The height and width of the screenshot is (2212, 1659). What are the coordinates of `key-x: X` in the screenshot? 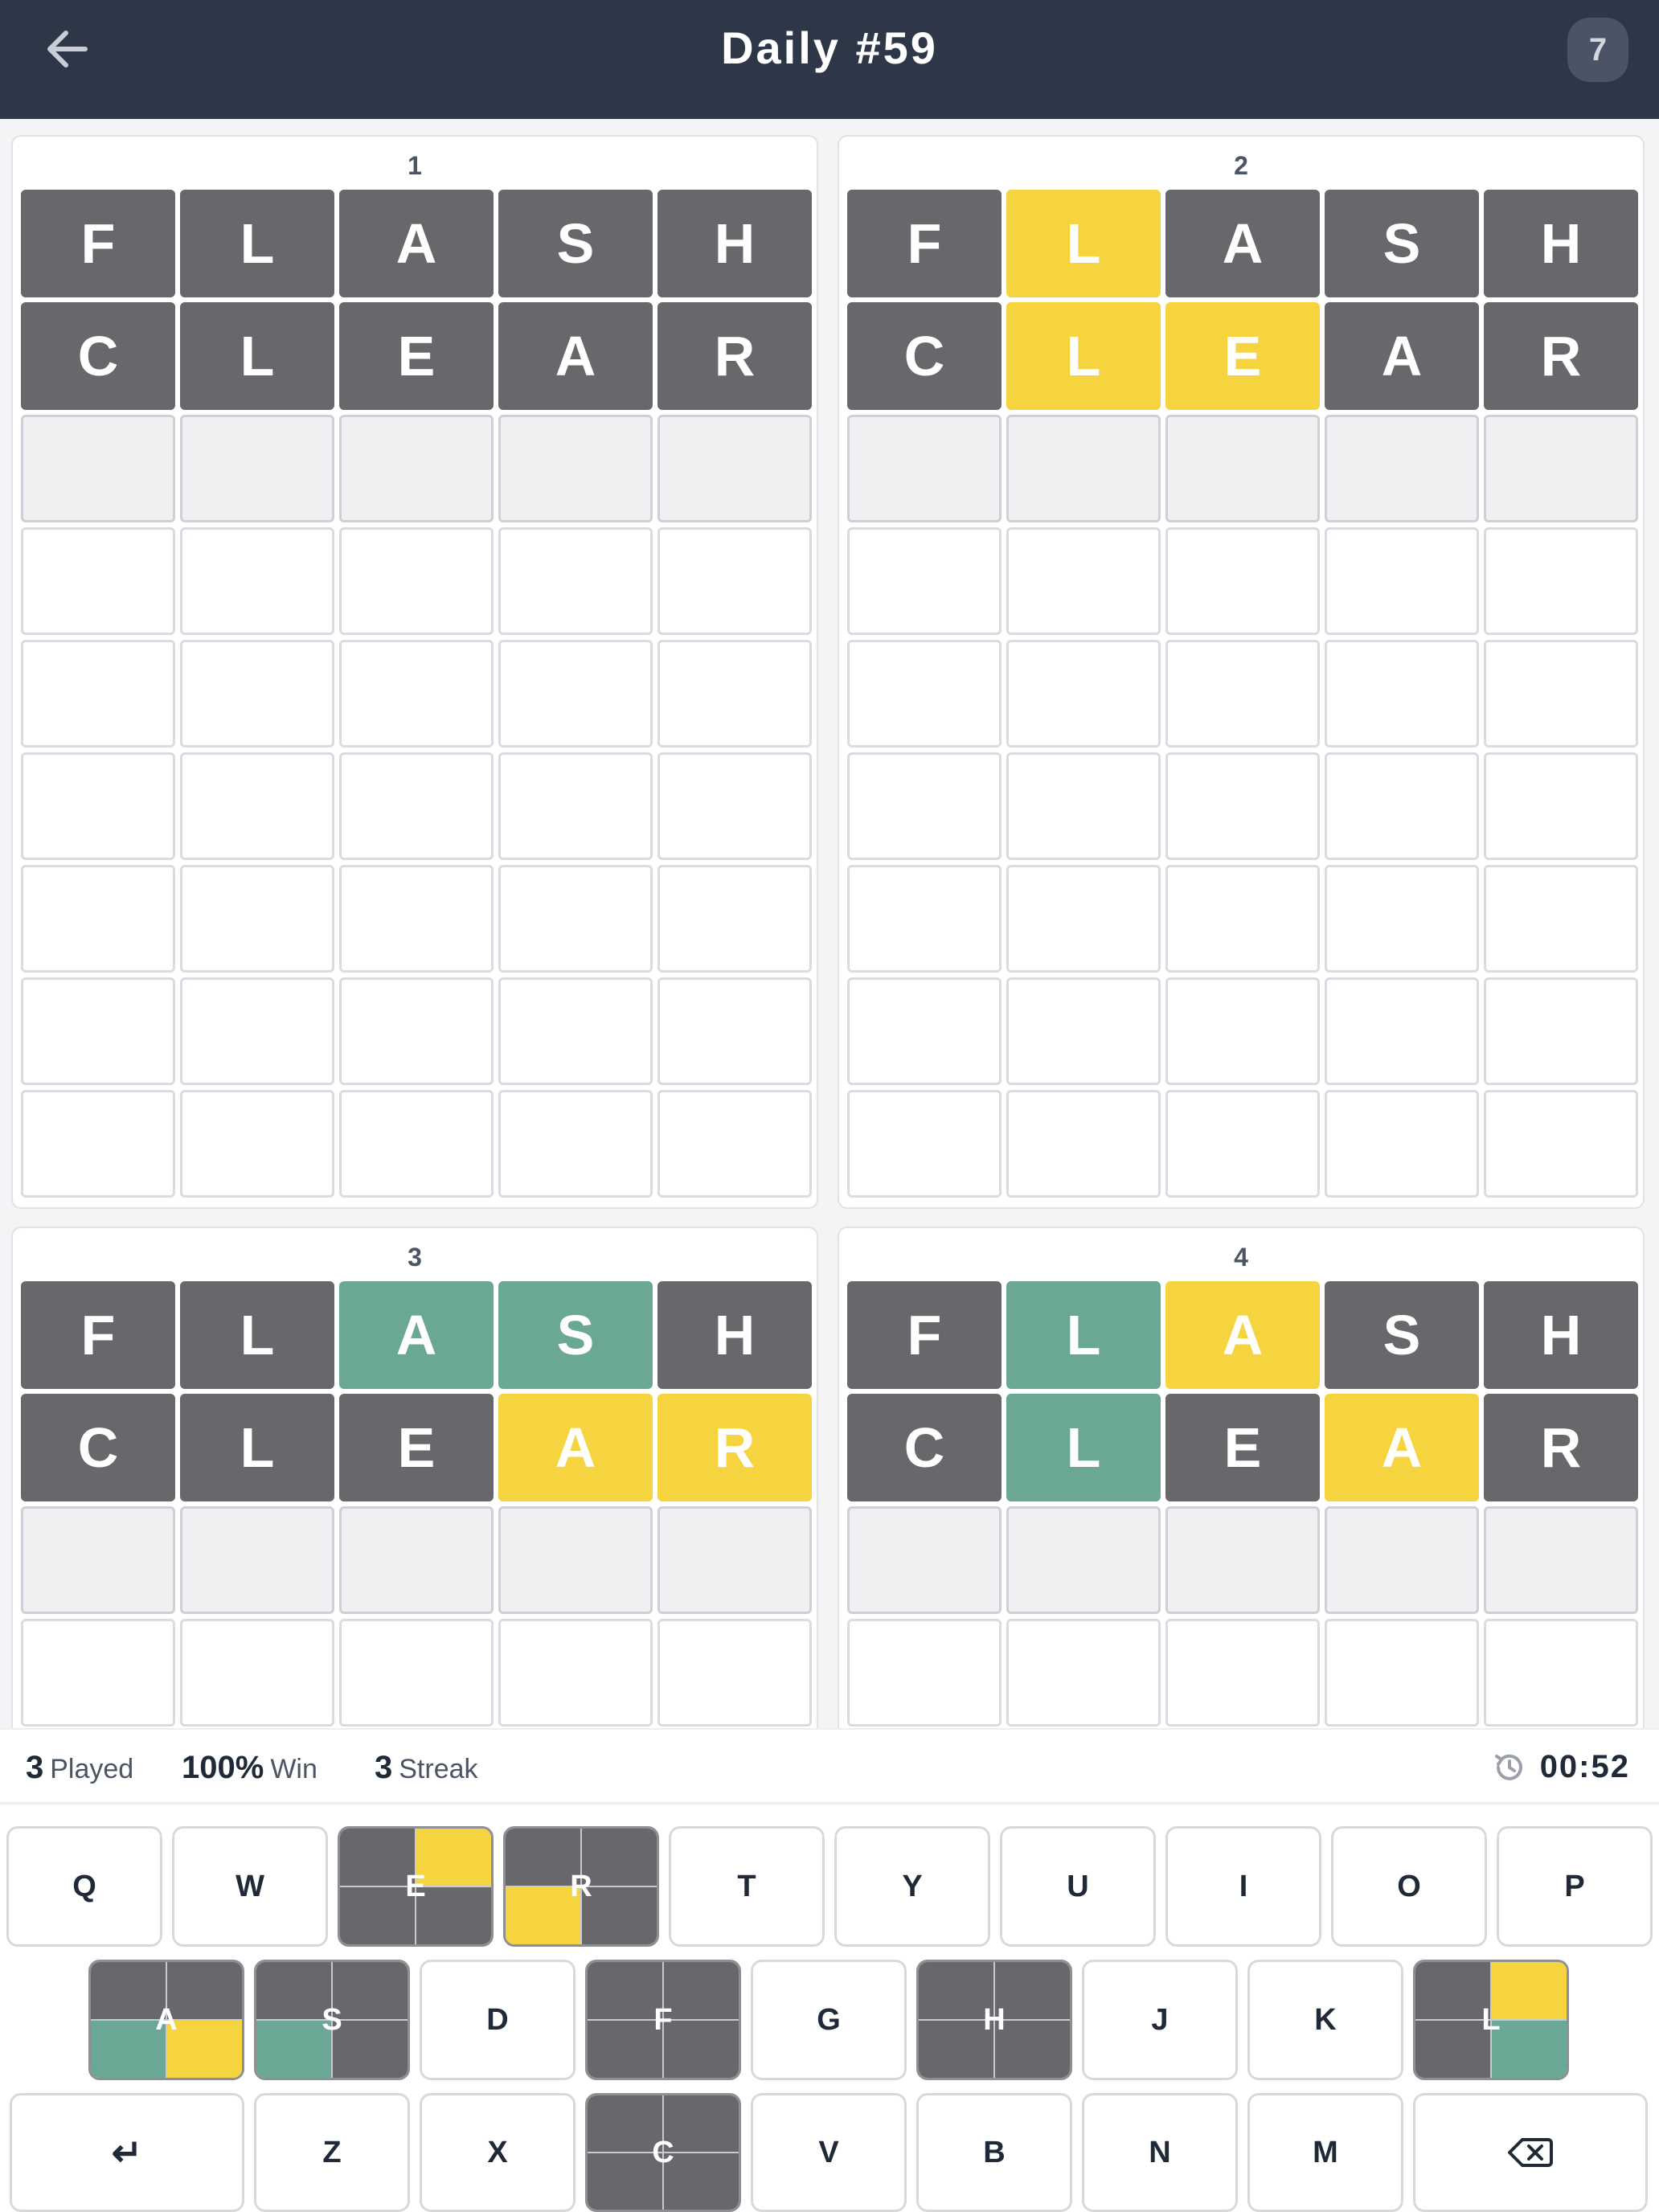 It's located at (498, 2152).